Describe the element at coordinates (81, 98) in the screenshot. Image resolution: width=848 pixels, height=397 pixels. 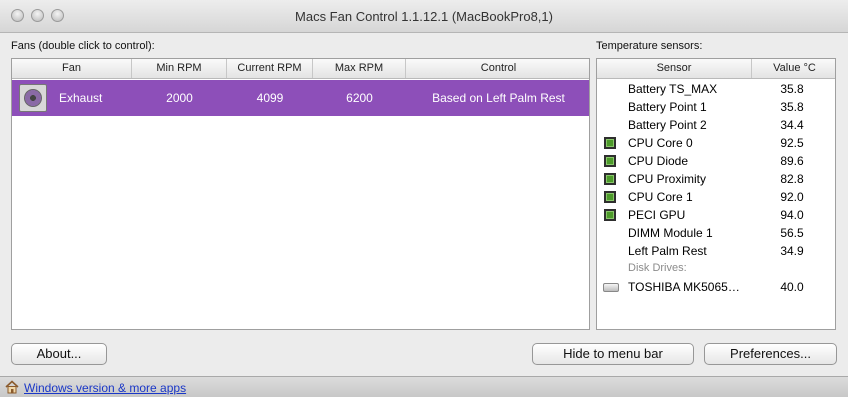
I see `fan-name: Exhaust` at that location.